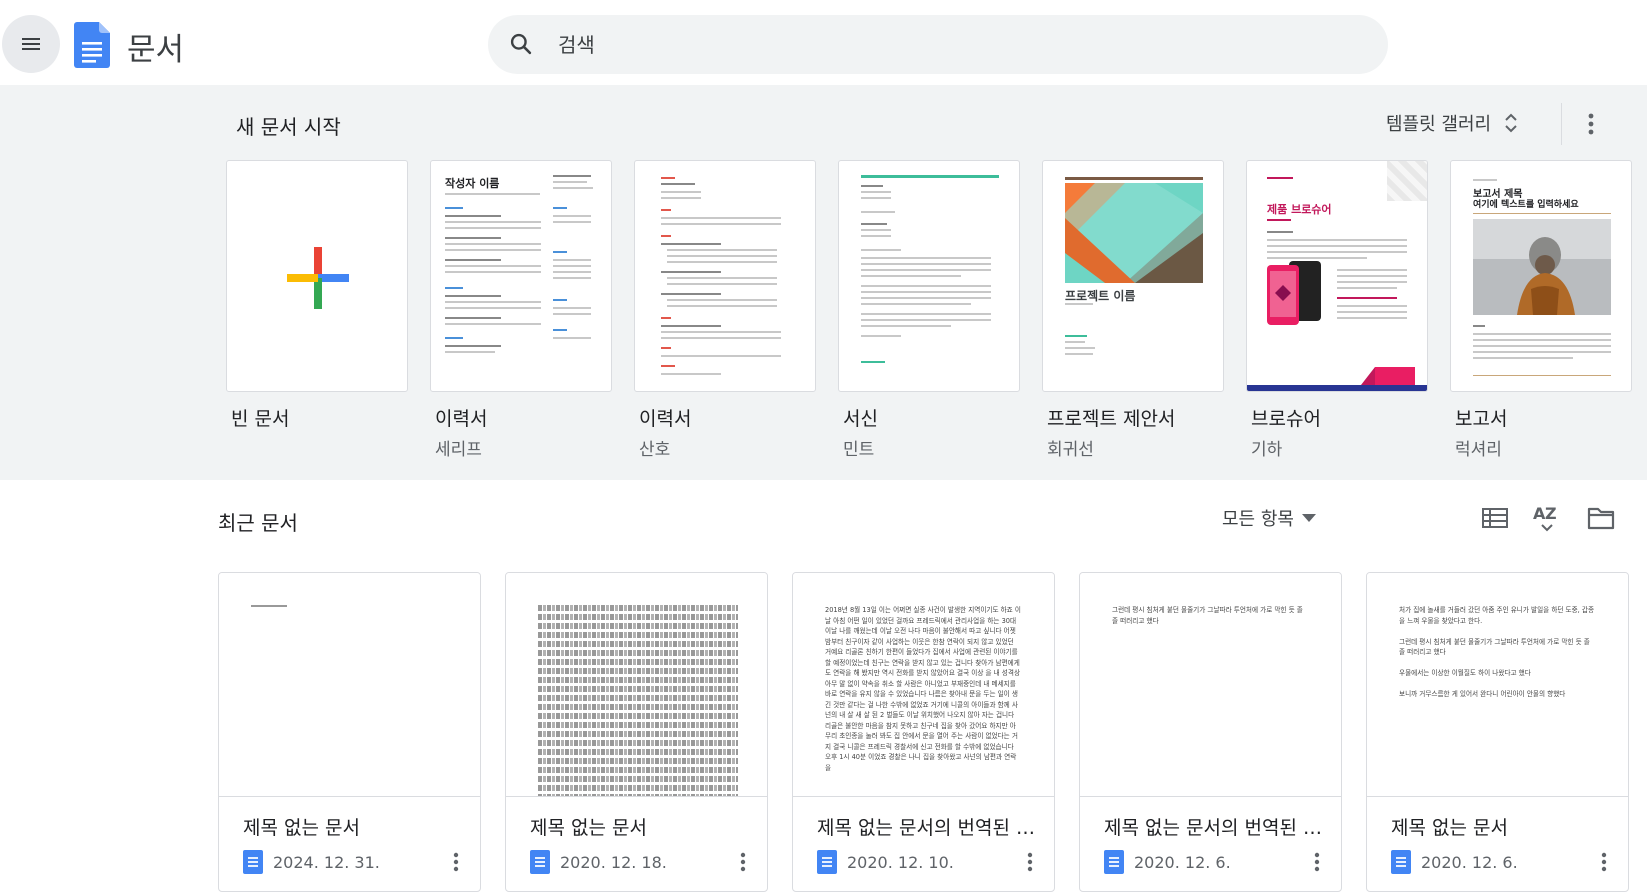 The image size is (1647, 892). What do you see at coordinates (655, 450) in the screenshot?
I see `template-subtitle: 산호` at bounding box center [655, 450].